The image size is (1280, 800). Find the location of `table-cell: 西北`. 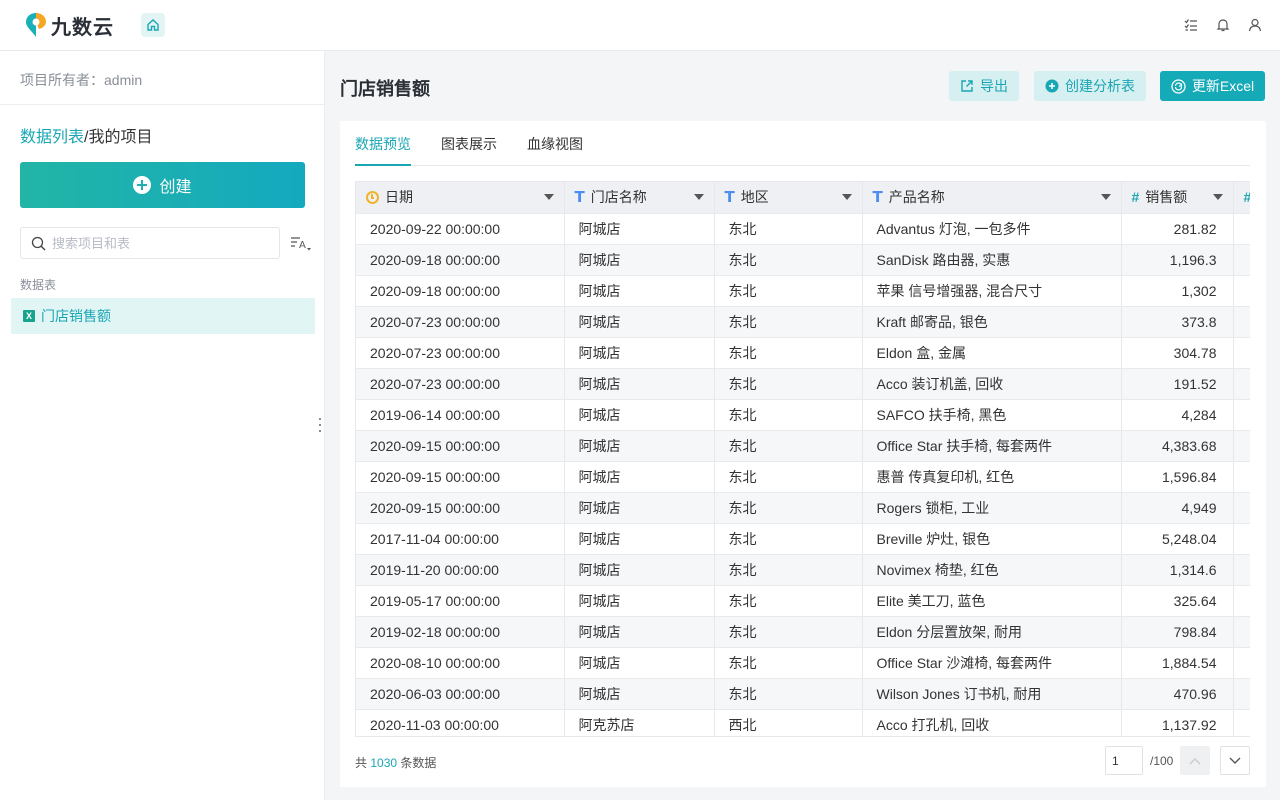

table-cell: 西北 is located at coordinates (788, 722).